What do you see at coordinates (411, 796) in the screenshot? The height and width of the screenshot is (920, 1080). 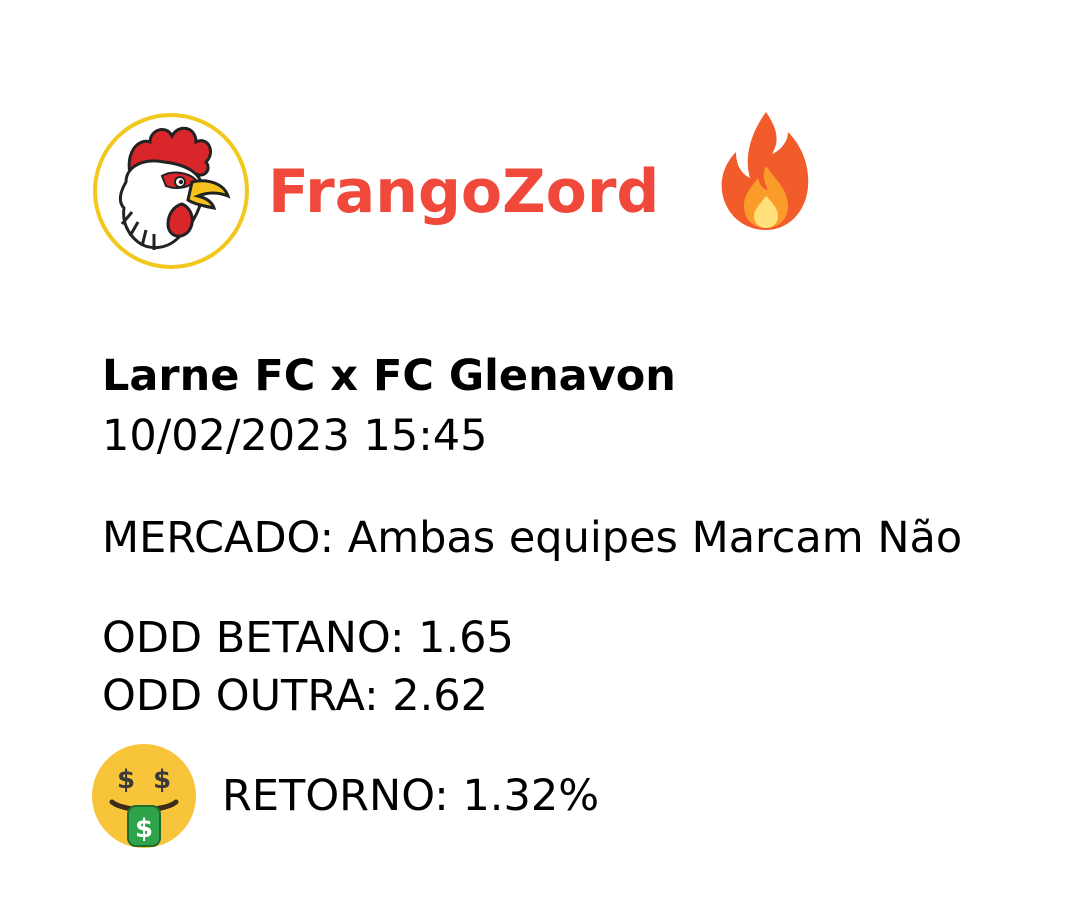 I see `return-text: RETORNO: 1.32%` at bounding box center [411, 796].